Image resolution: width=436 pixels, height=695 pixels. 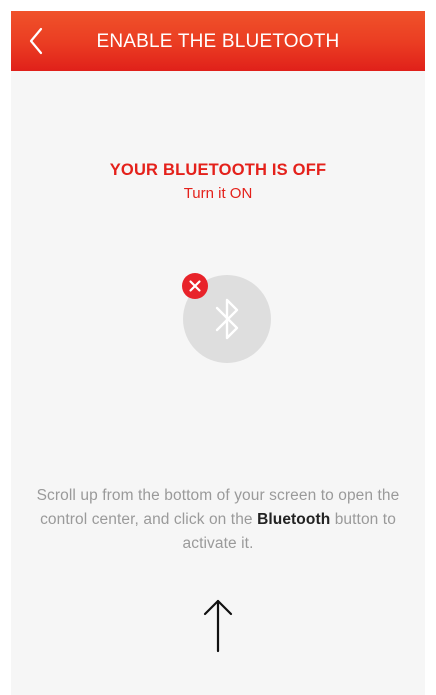 I want to click on arrow-up-icon, so click(x=218, y=626).